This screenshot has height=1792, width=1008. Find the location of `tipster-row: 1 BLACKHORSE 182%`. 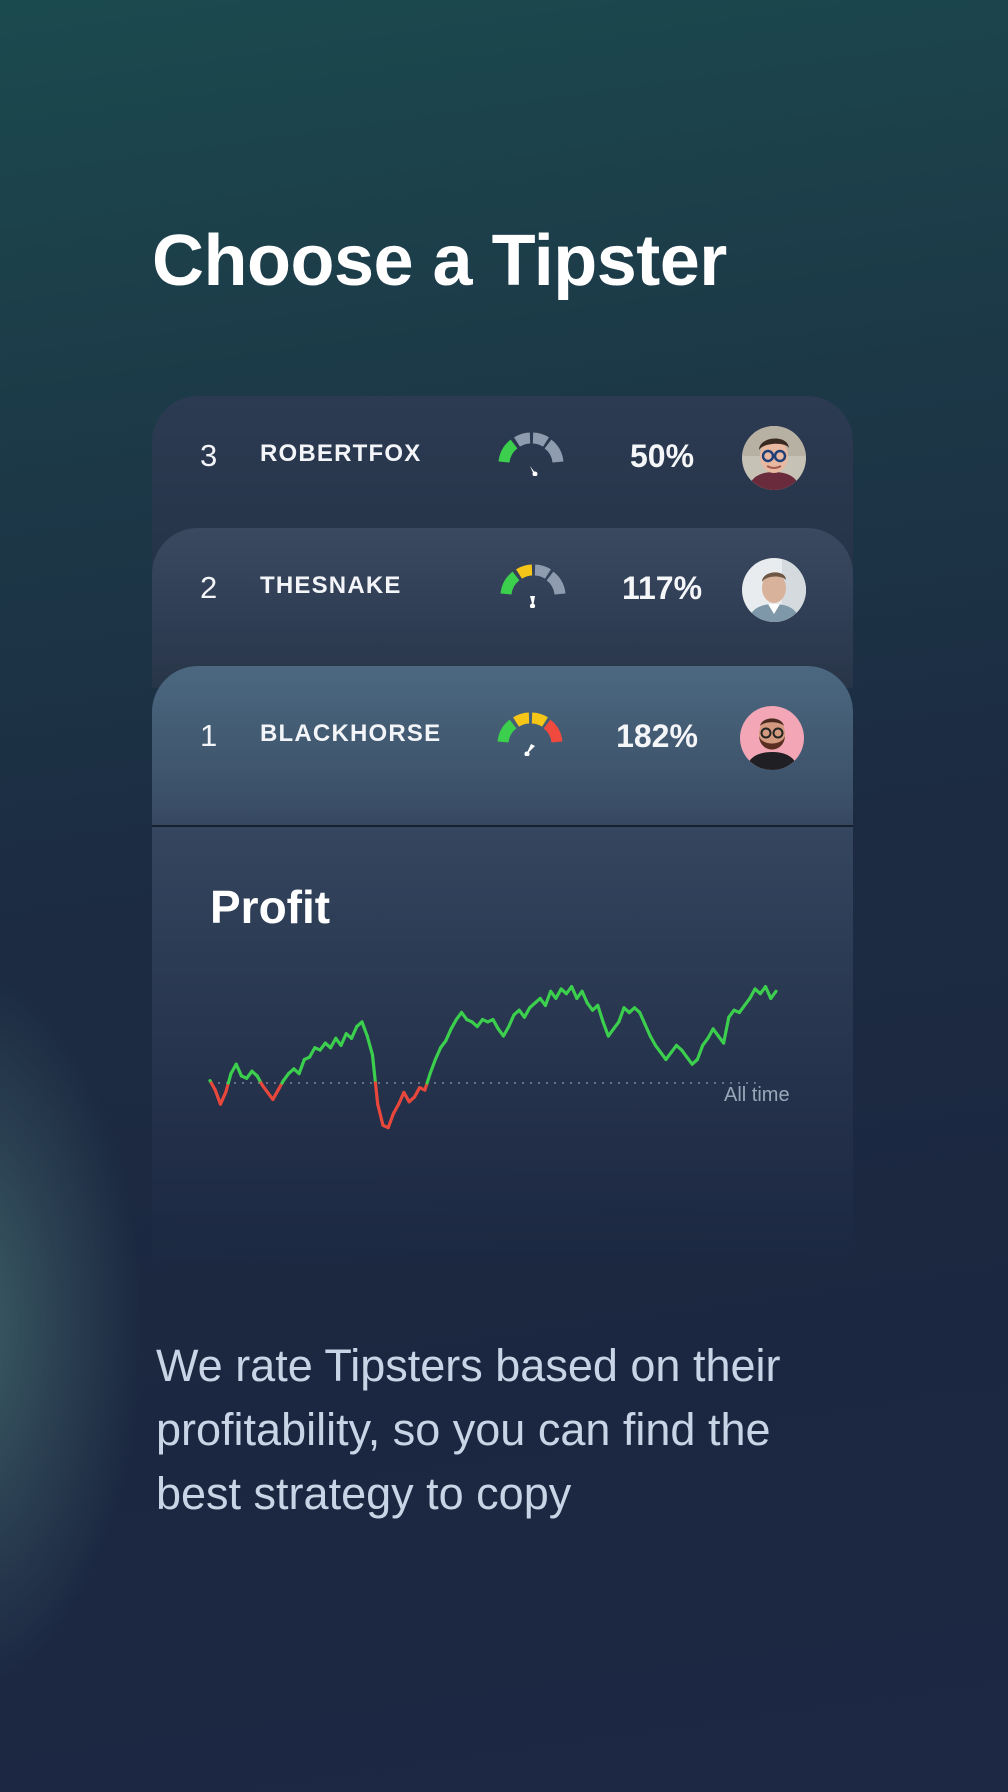

tipster-row: 1 BLACKHORSE 182% is located at coordinates (502, 736).